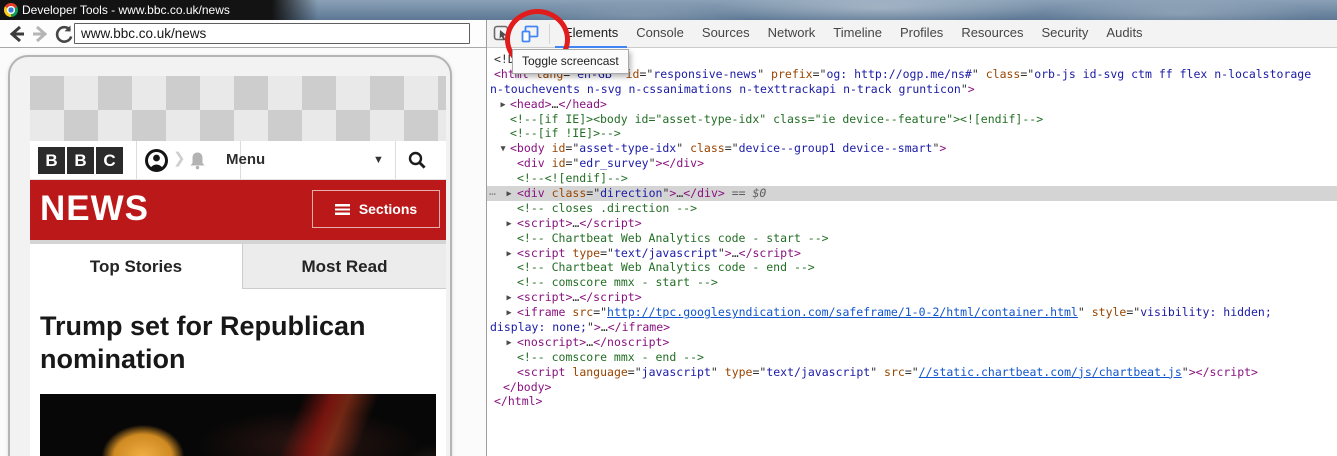 This screenshot has height=456, width=1337. What do you see at coordinates (912, 387) in the screenshot?
I see `dom-tree-node: </body>` at bounding box center [912, 387].